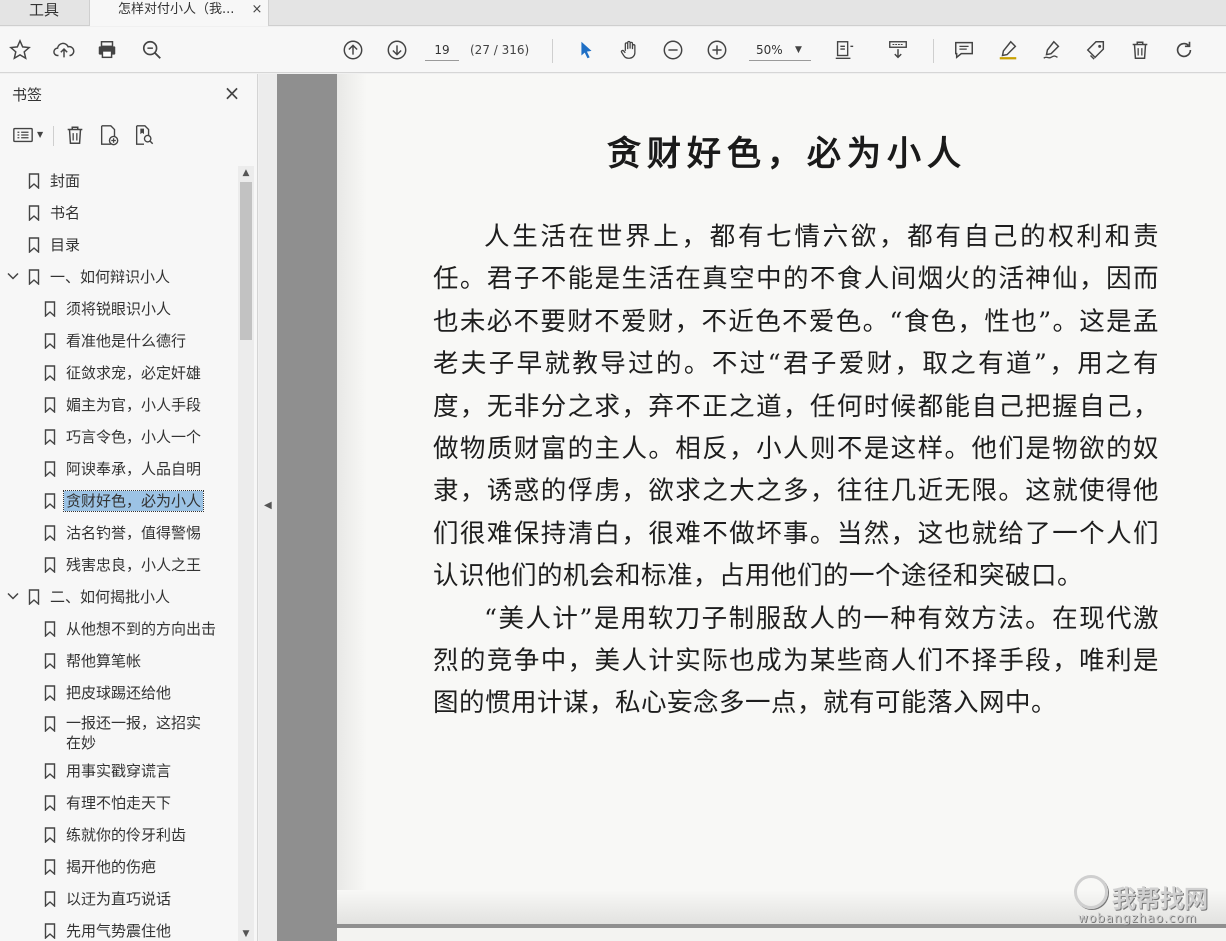 The width and height of the screenshot is (1226, 941). I want to click on scroll-down-icon: ▼, so click(246, 934).